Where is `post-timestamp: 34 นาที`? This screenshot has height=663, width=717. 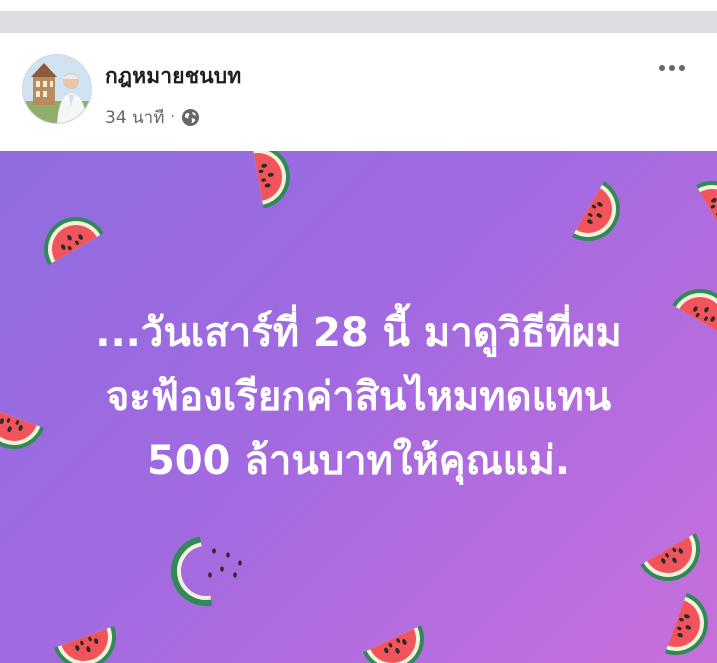
post-timestamp: 34 นาที is located at coordinates (134, 117).